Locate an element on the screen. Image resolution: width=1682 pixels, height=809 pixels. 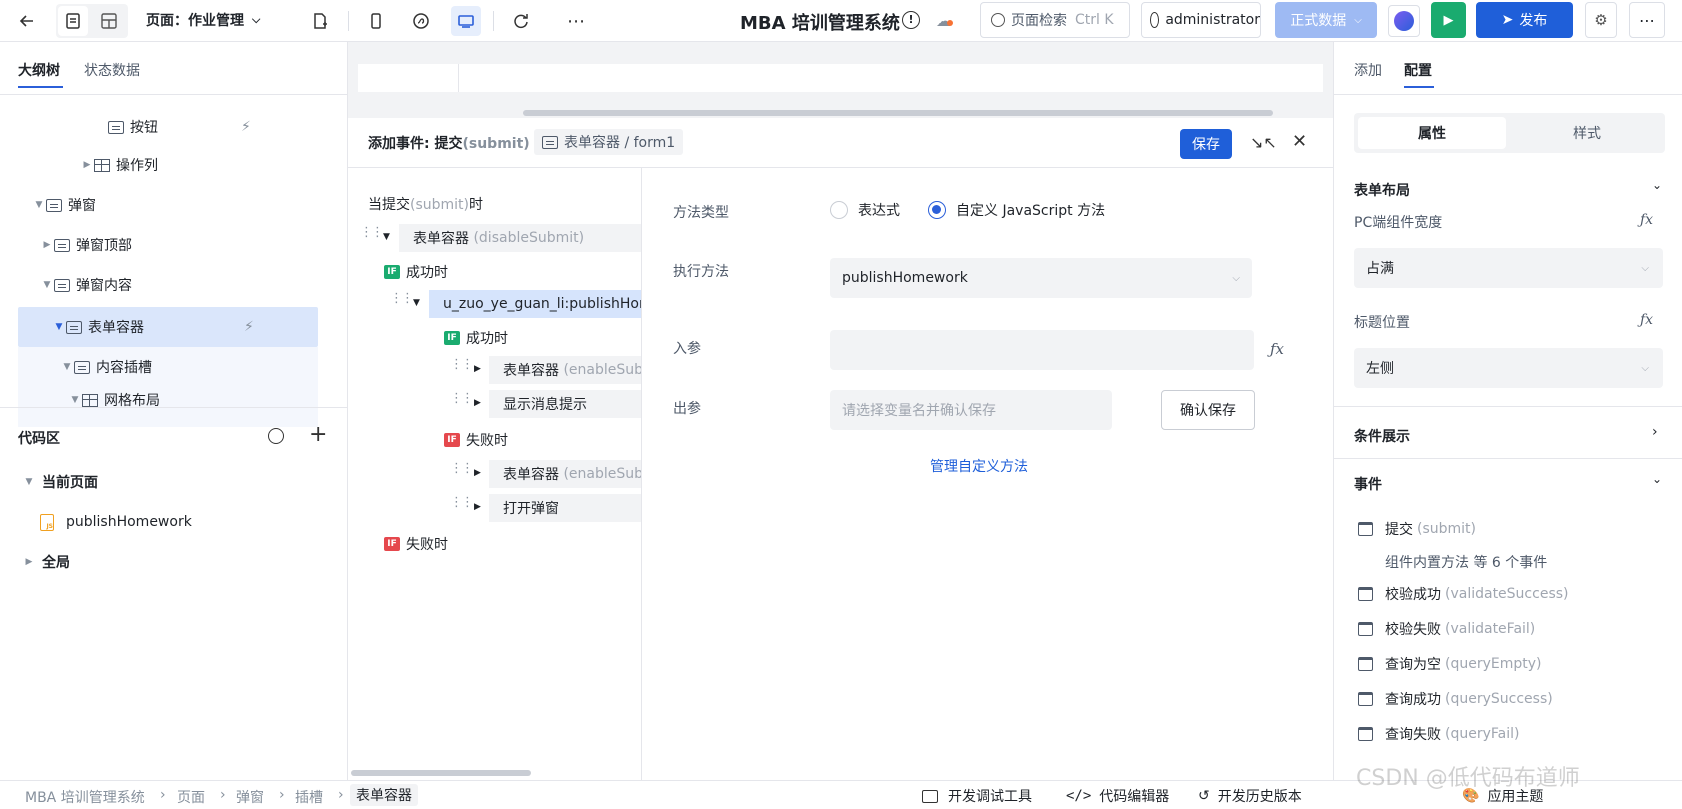
segment-styles: 样式 is located at coordinates (1587, 133).